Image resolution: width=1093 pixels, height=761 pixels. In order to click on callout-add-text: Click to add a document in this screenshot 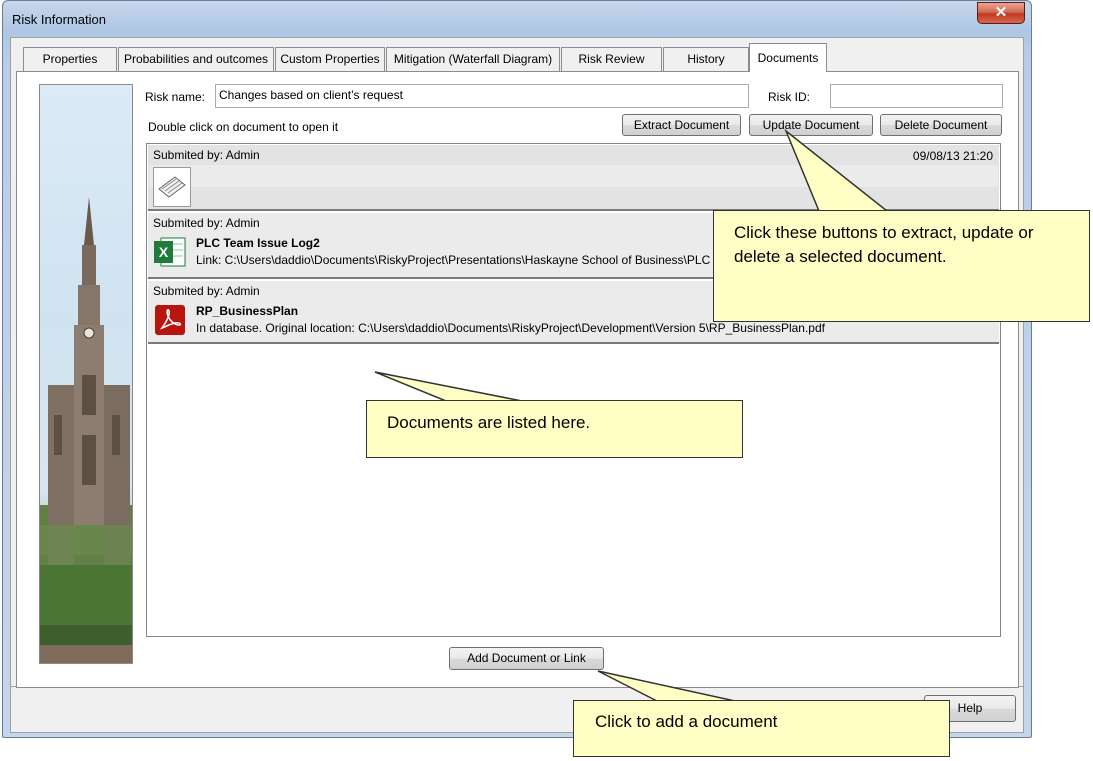, I will do `click(686, 721)`.